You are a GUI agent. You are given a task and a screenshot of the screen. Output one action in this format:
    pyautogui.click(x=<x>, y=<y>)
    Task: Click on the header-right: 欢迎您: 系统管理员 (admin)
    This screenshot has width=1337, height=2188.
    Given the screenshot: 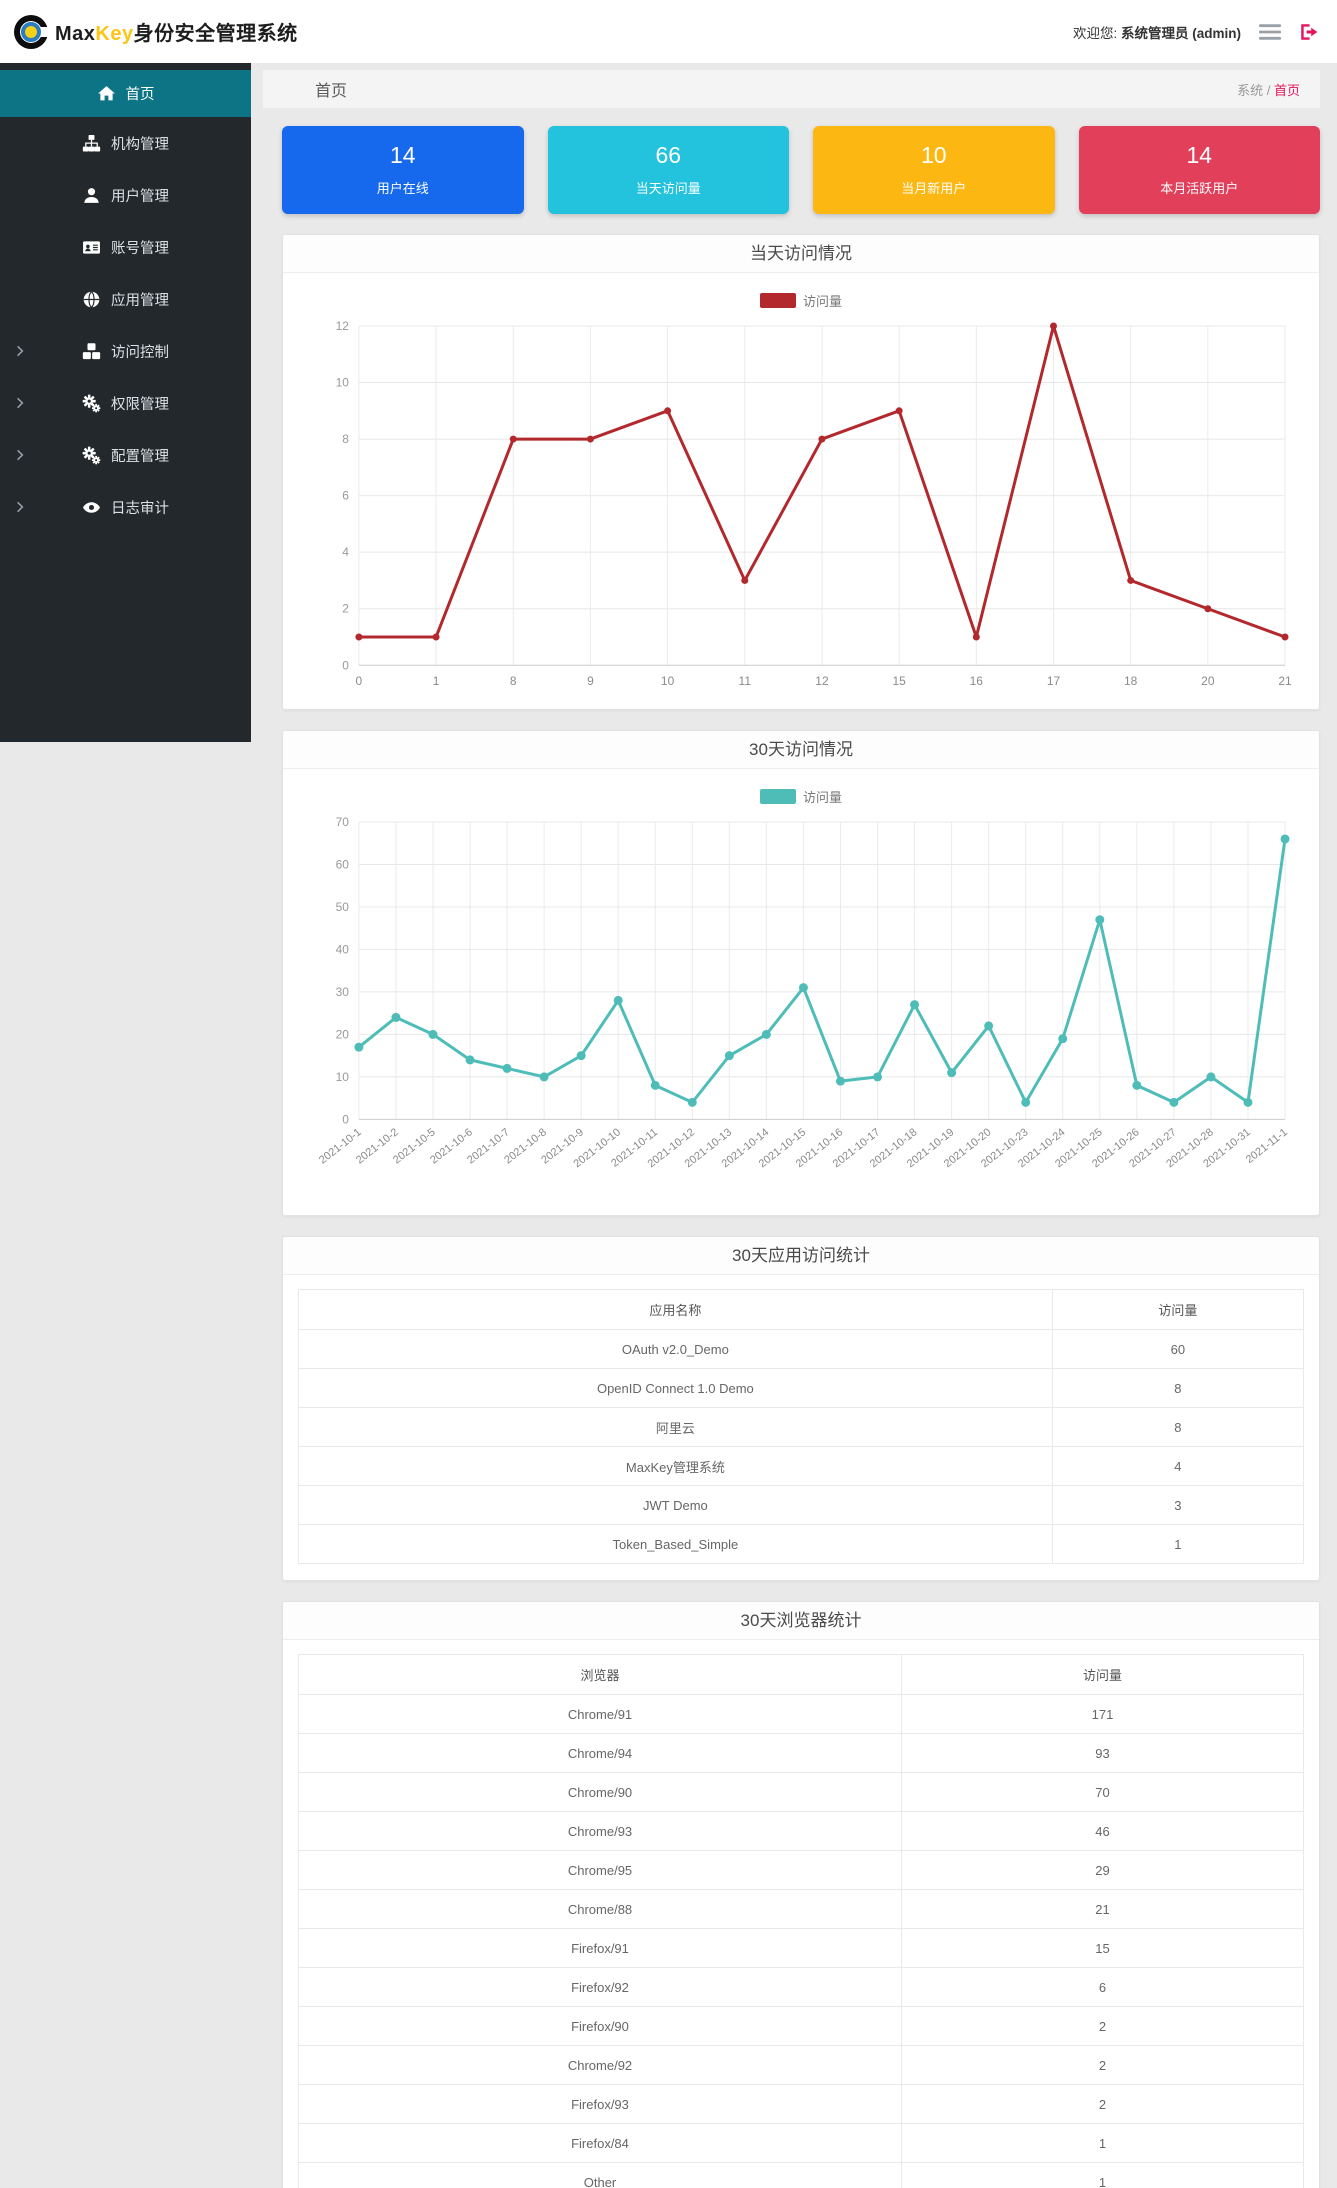 What is the action you would take?
    pyautogui.click(x=1196, y=32)
    